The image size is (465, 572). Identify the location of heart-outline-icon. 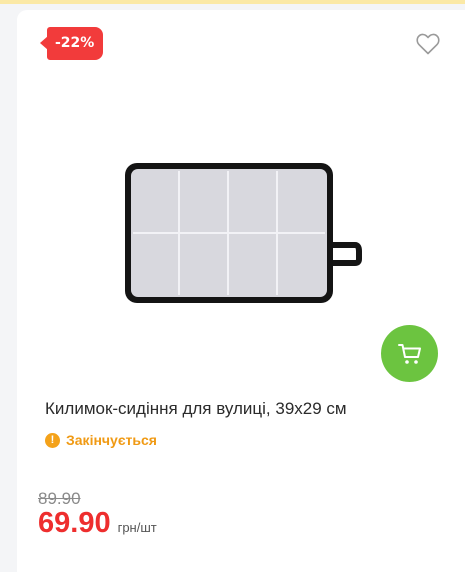
(428, 44).